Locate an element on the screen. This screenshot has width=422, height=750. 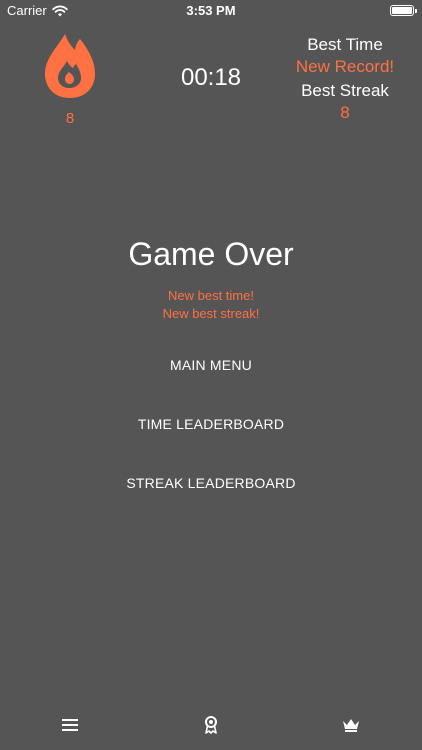
bottom-tab-bar is located at coordinates (211, 725).